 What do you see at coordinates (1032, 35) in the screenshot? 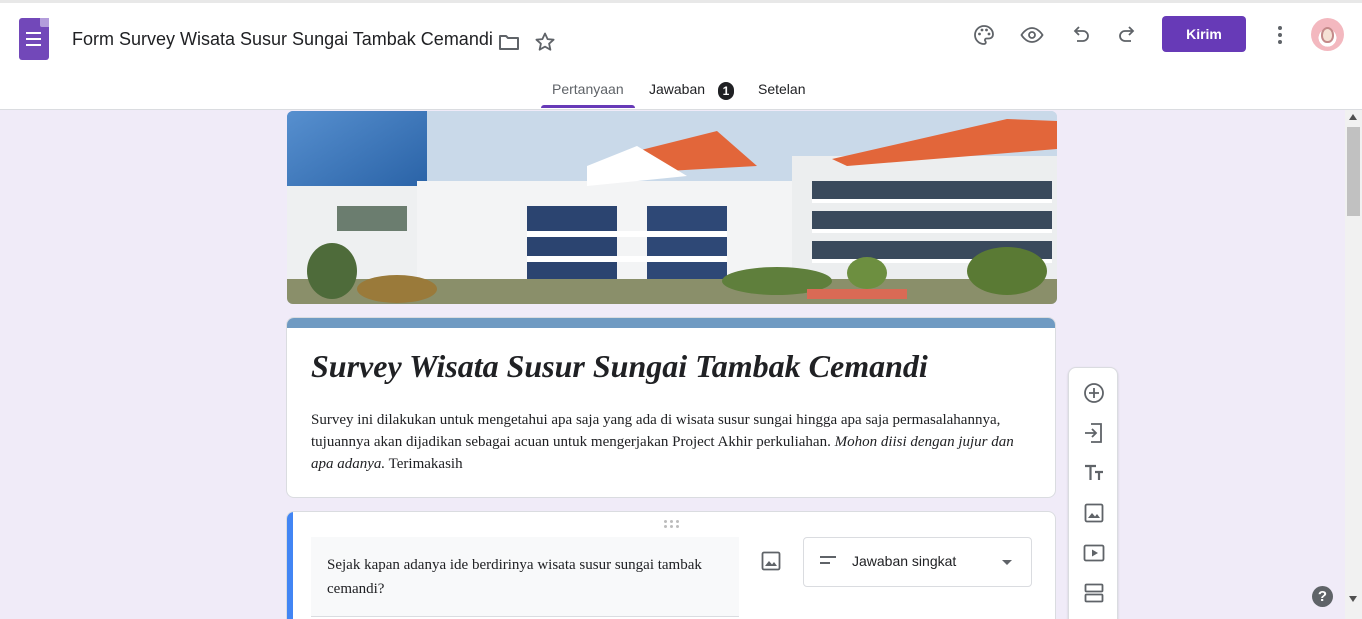
I see `eye-icon` at bounding box center [1032, 35].